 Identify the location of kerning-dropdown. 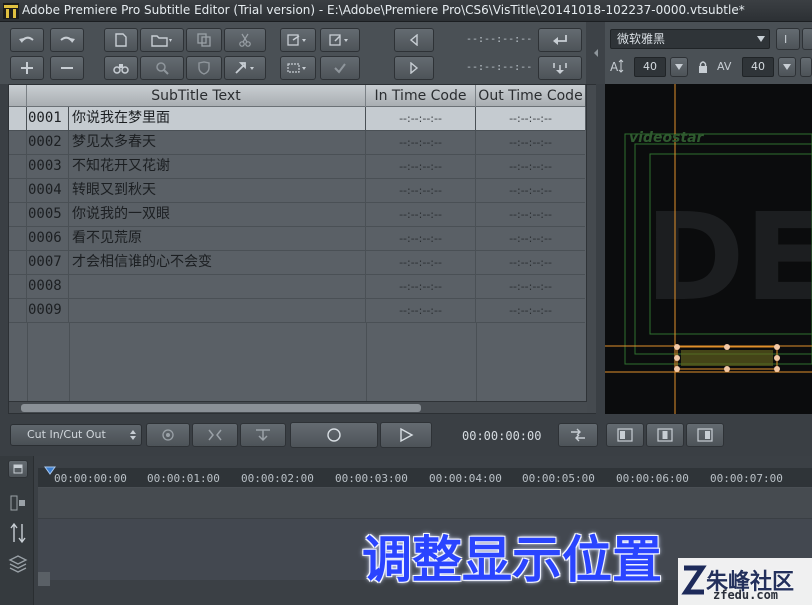
(787, 67).